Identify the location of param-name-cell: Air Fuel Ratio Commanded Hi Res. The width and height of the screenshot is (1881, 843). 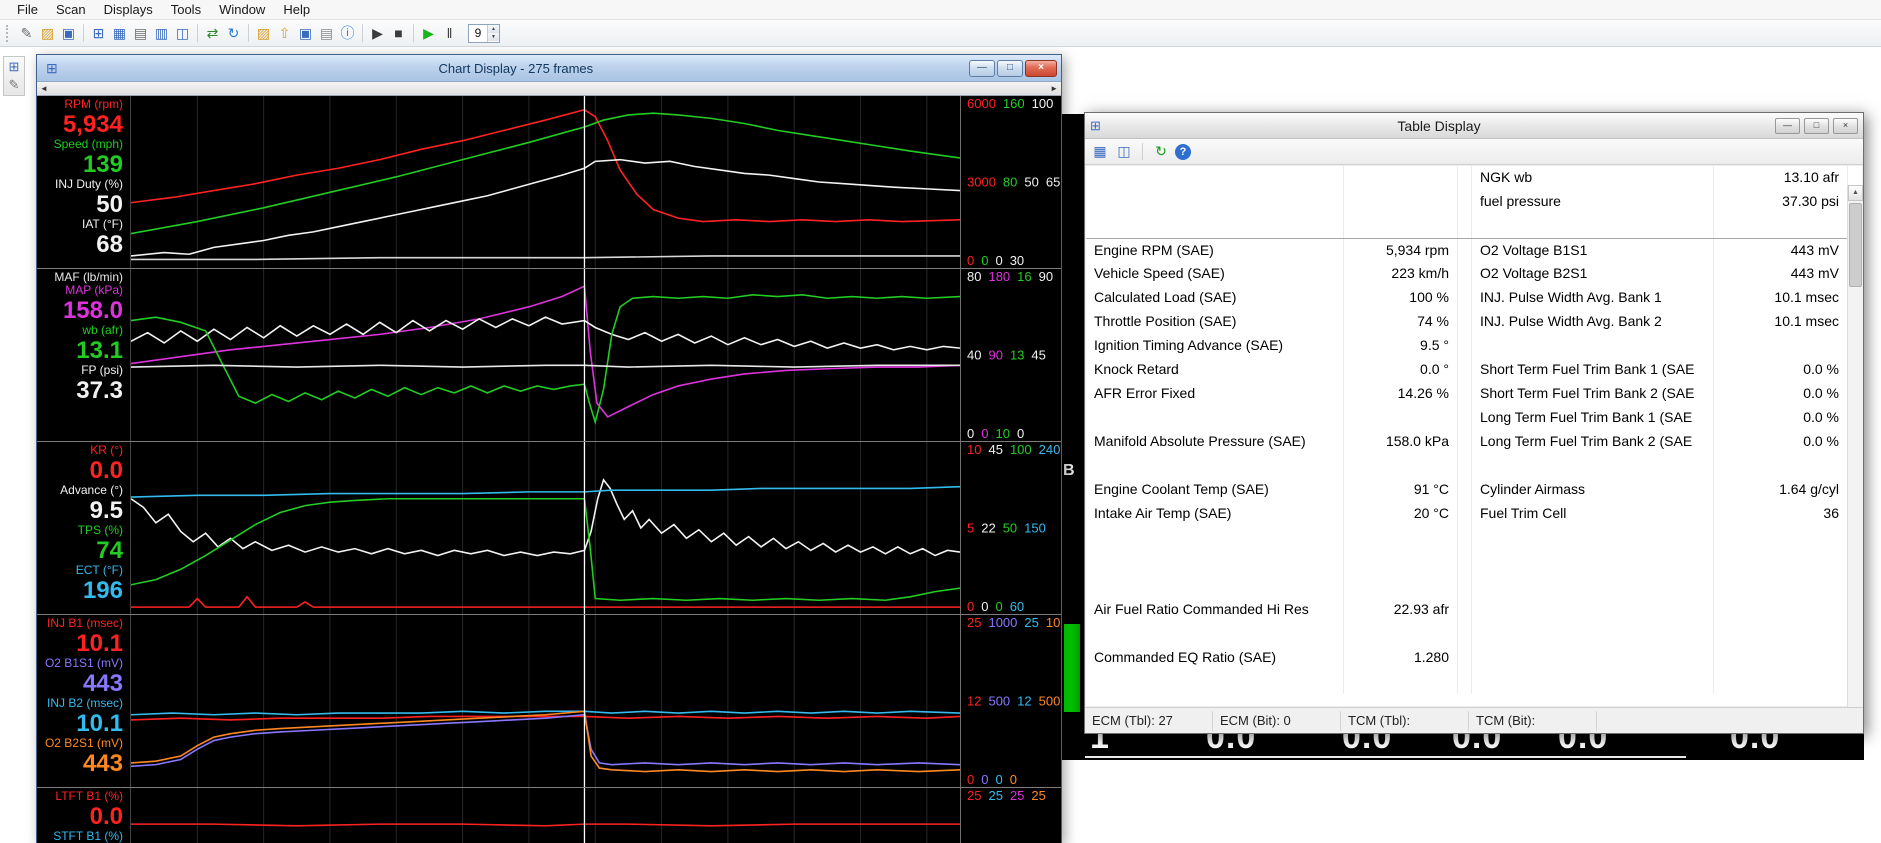
(1215, 610).